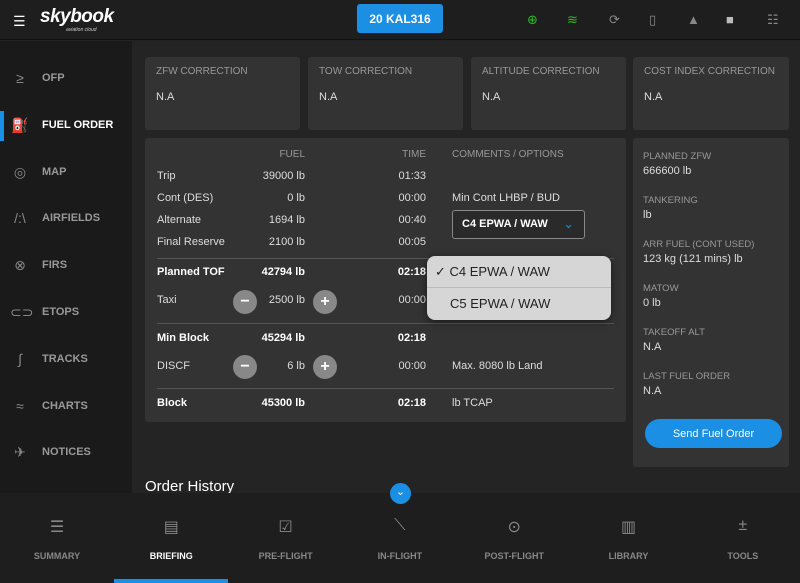 The image size is (800, 583). I want to click on fuel-row-label: Planned TOF, so click(191, 272).